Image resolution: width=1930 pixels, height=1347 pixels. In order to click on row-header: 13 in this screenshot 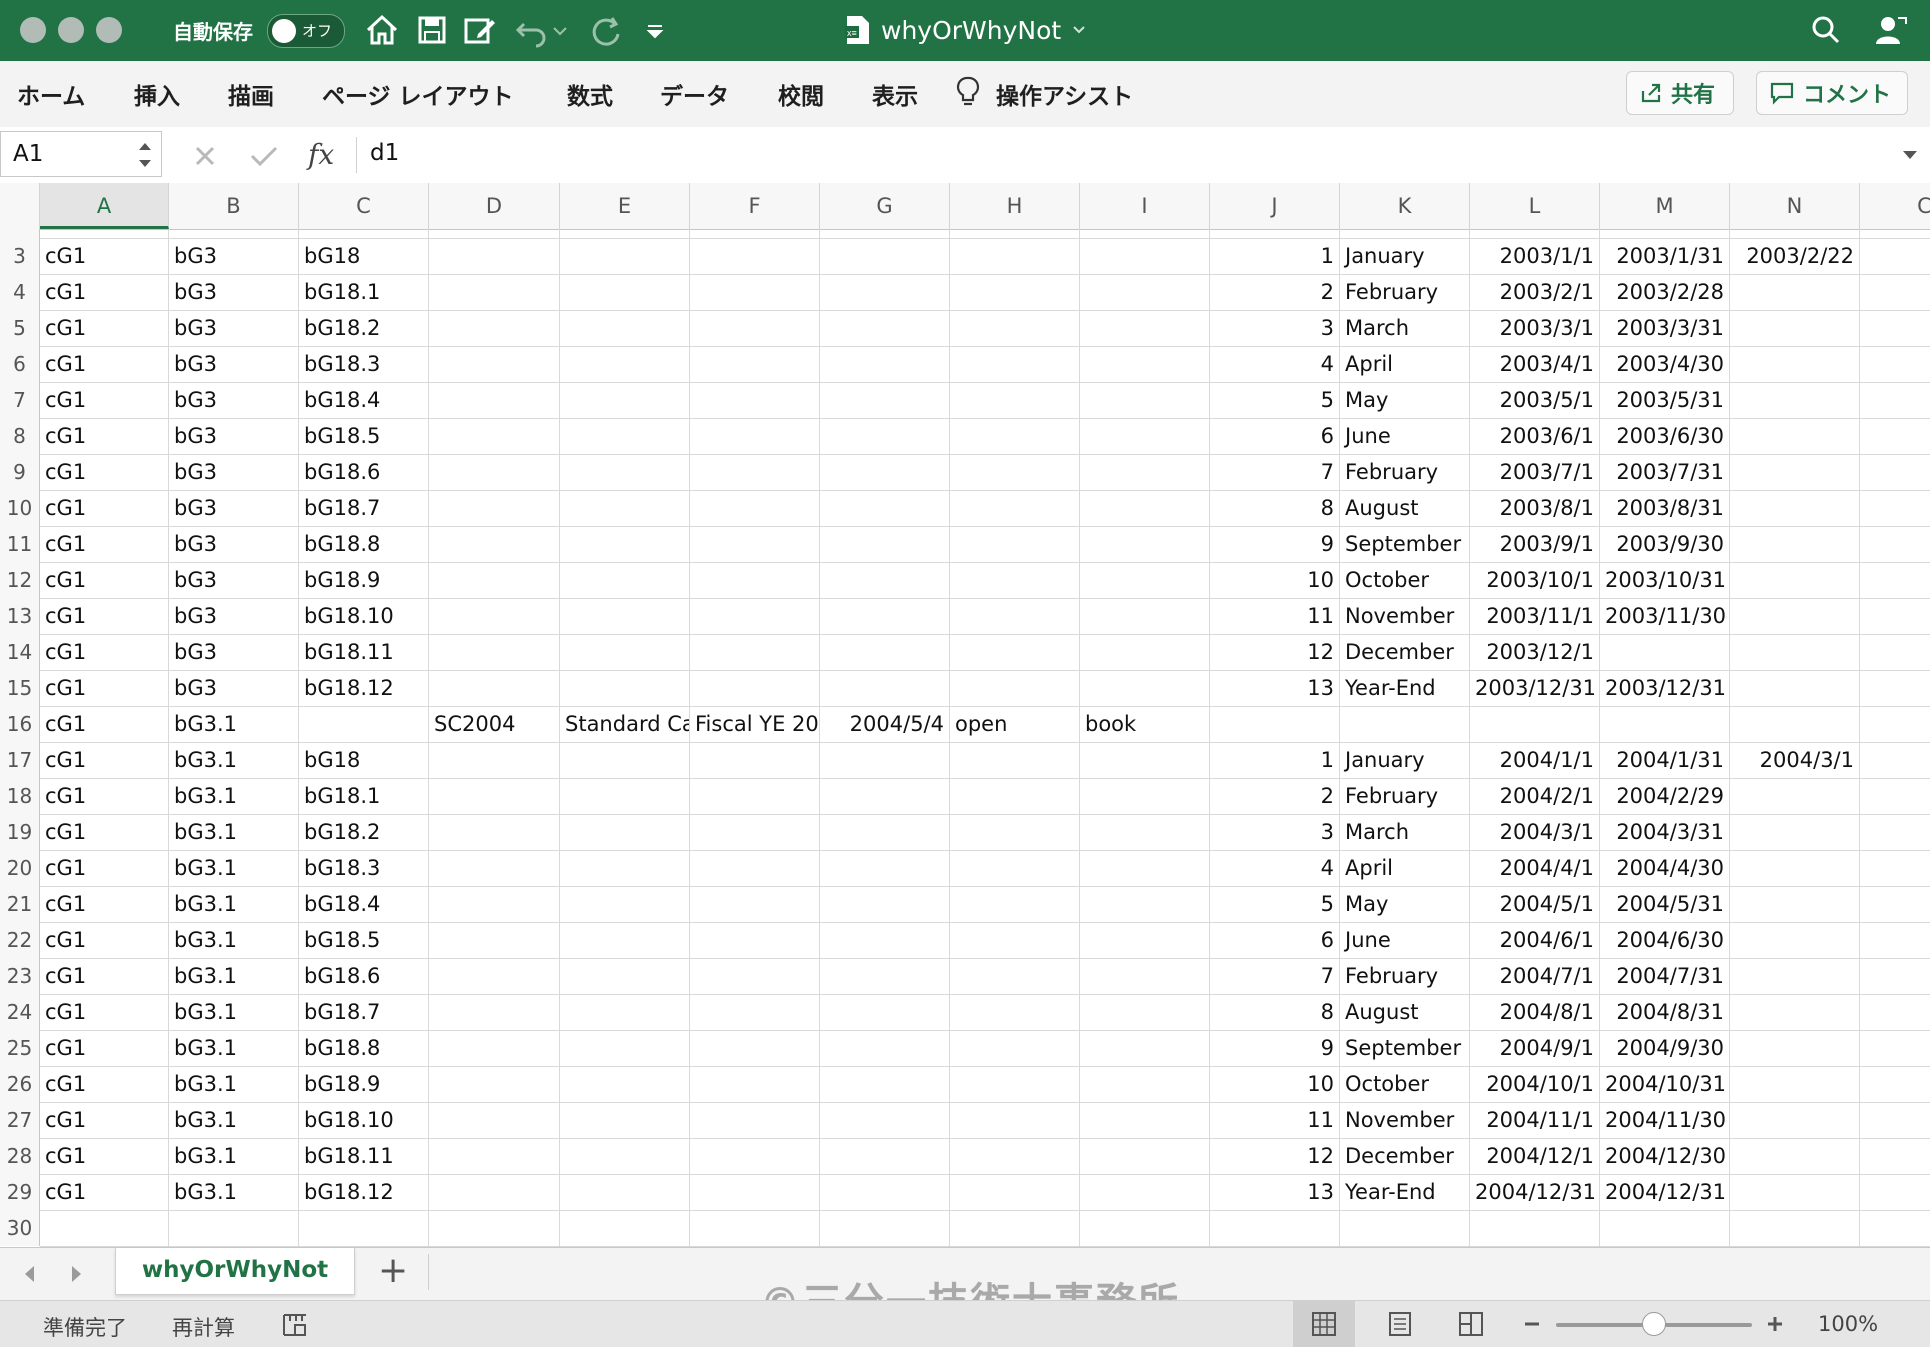, I will do `click(20, 616)`.